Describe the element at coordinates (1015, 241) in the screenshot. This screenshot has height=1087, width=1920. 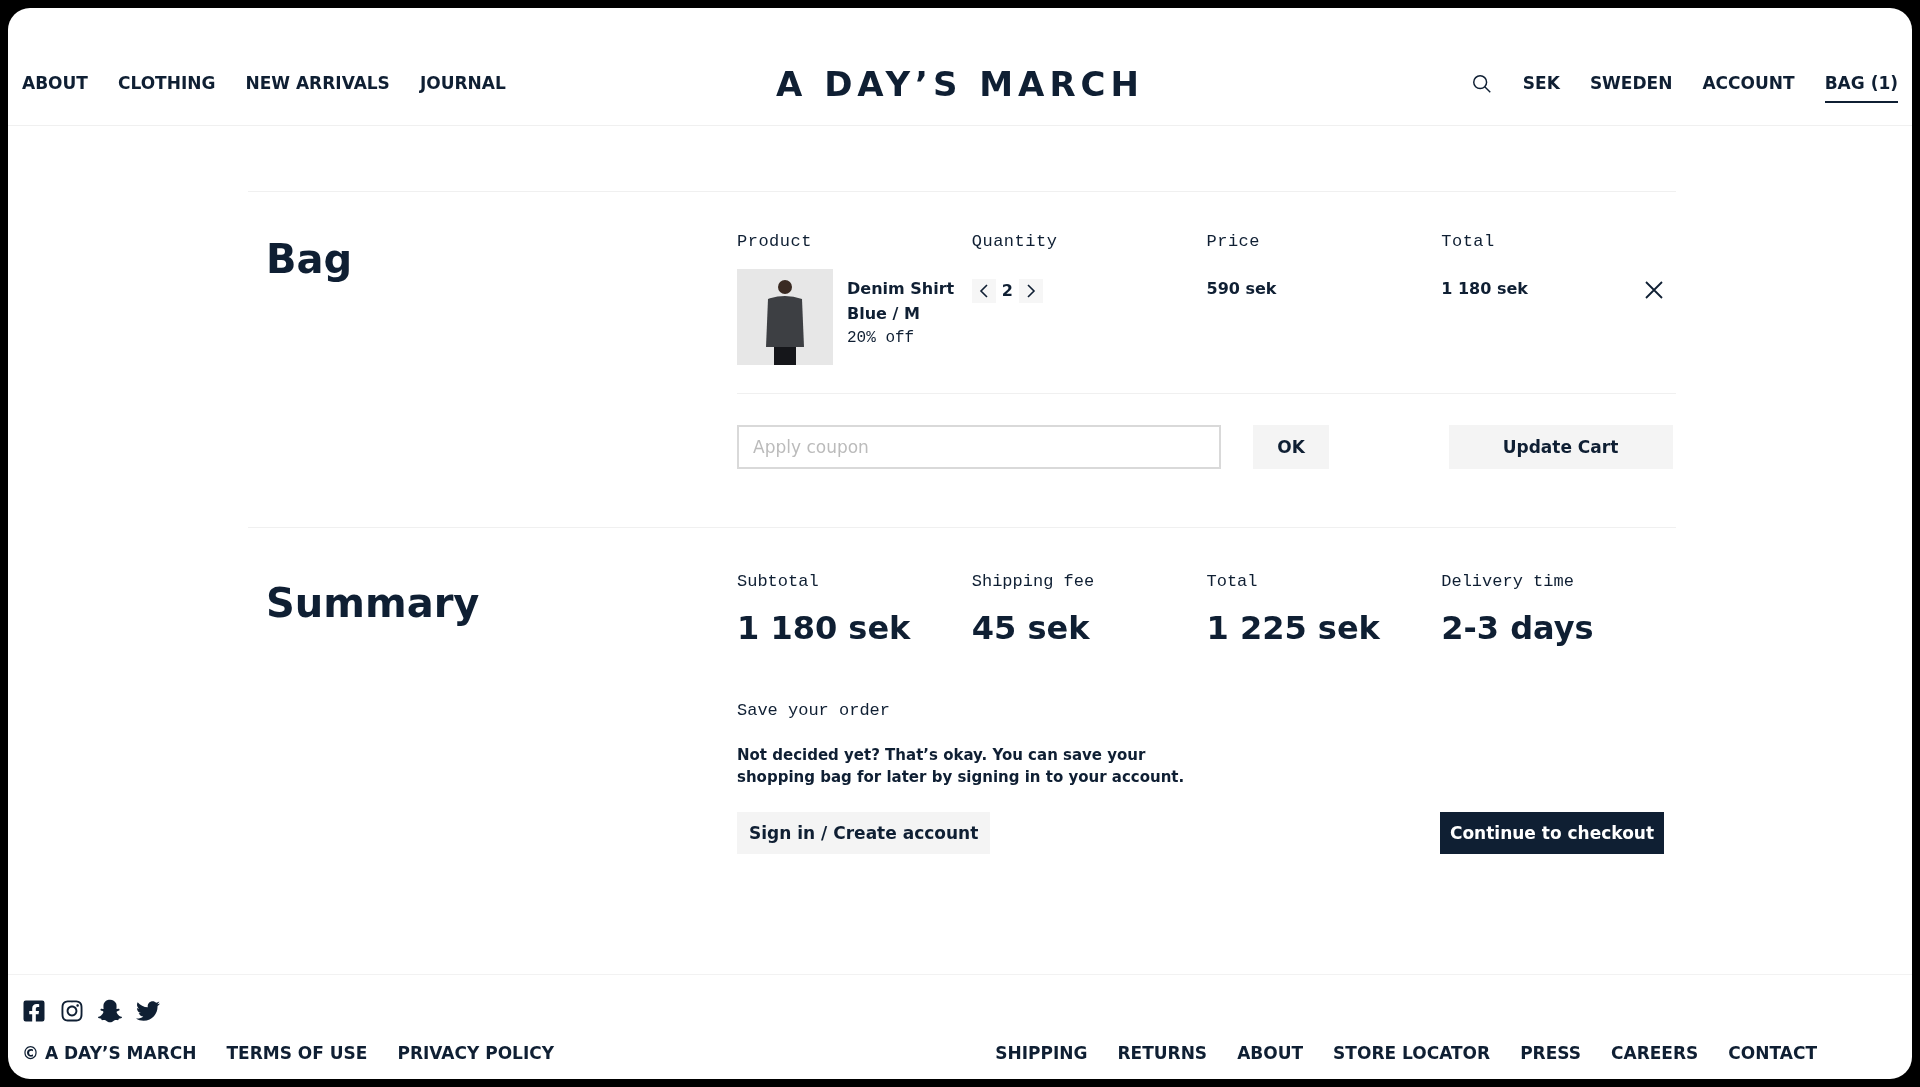
I see `column-header: Quantity` at that location.